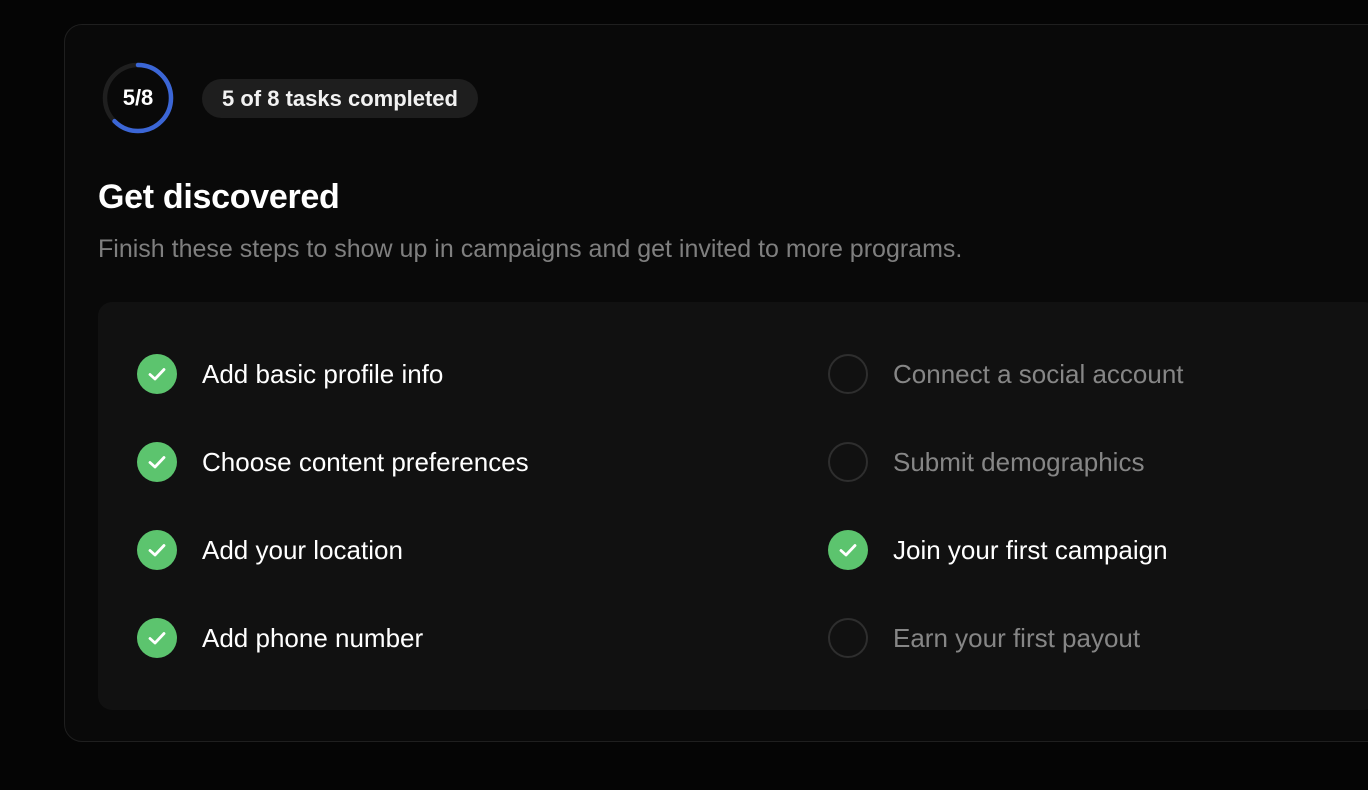 The width and height of the screenshot is (1368, 790). Describe the element at coordinates (365, 461) in the screenshot. I see `task-label: Choose content preferences` at that location.